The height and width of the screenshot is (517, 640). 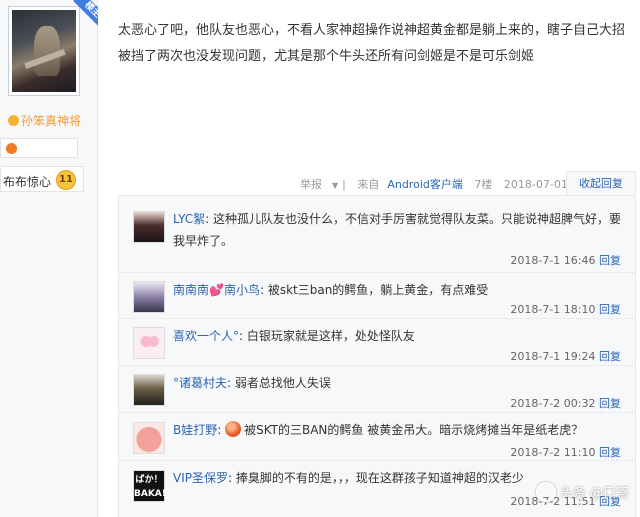 I want to click on reply-content: °诸葛村夫: 弱者总找他人失误, so click(x=252, y=383).